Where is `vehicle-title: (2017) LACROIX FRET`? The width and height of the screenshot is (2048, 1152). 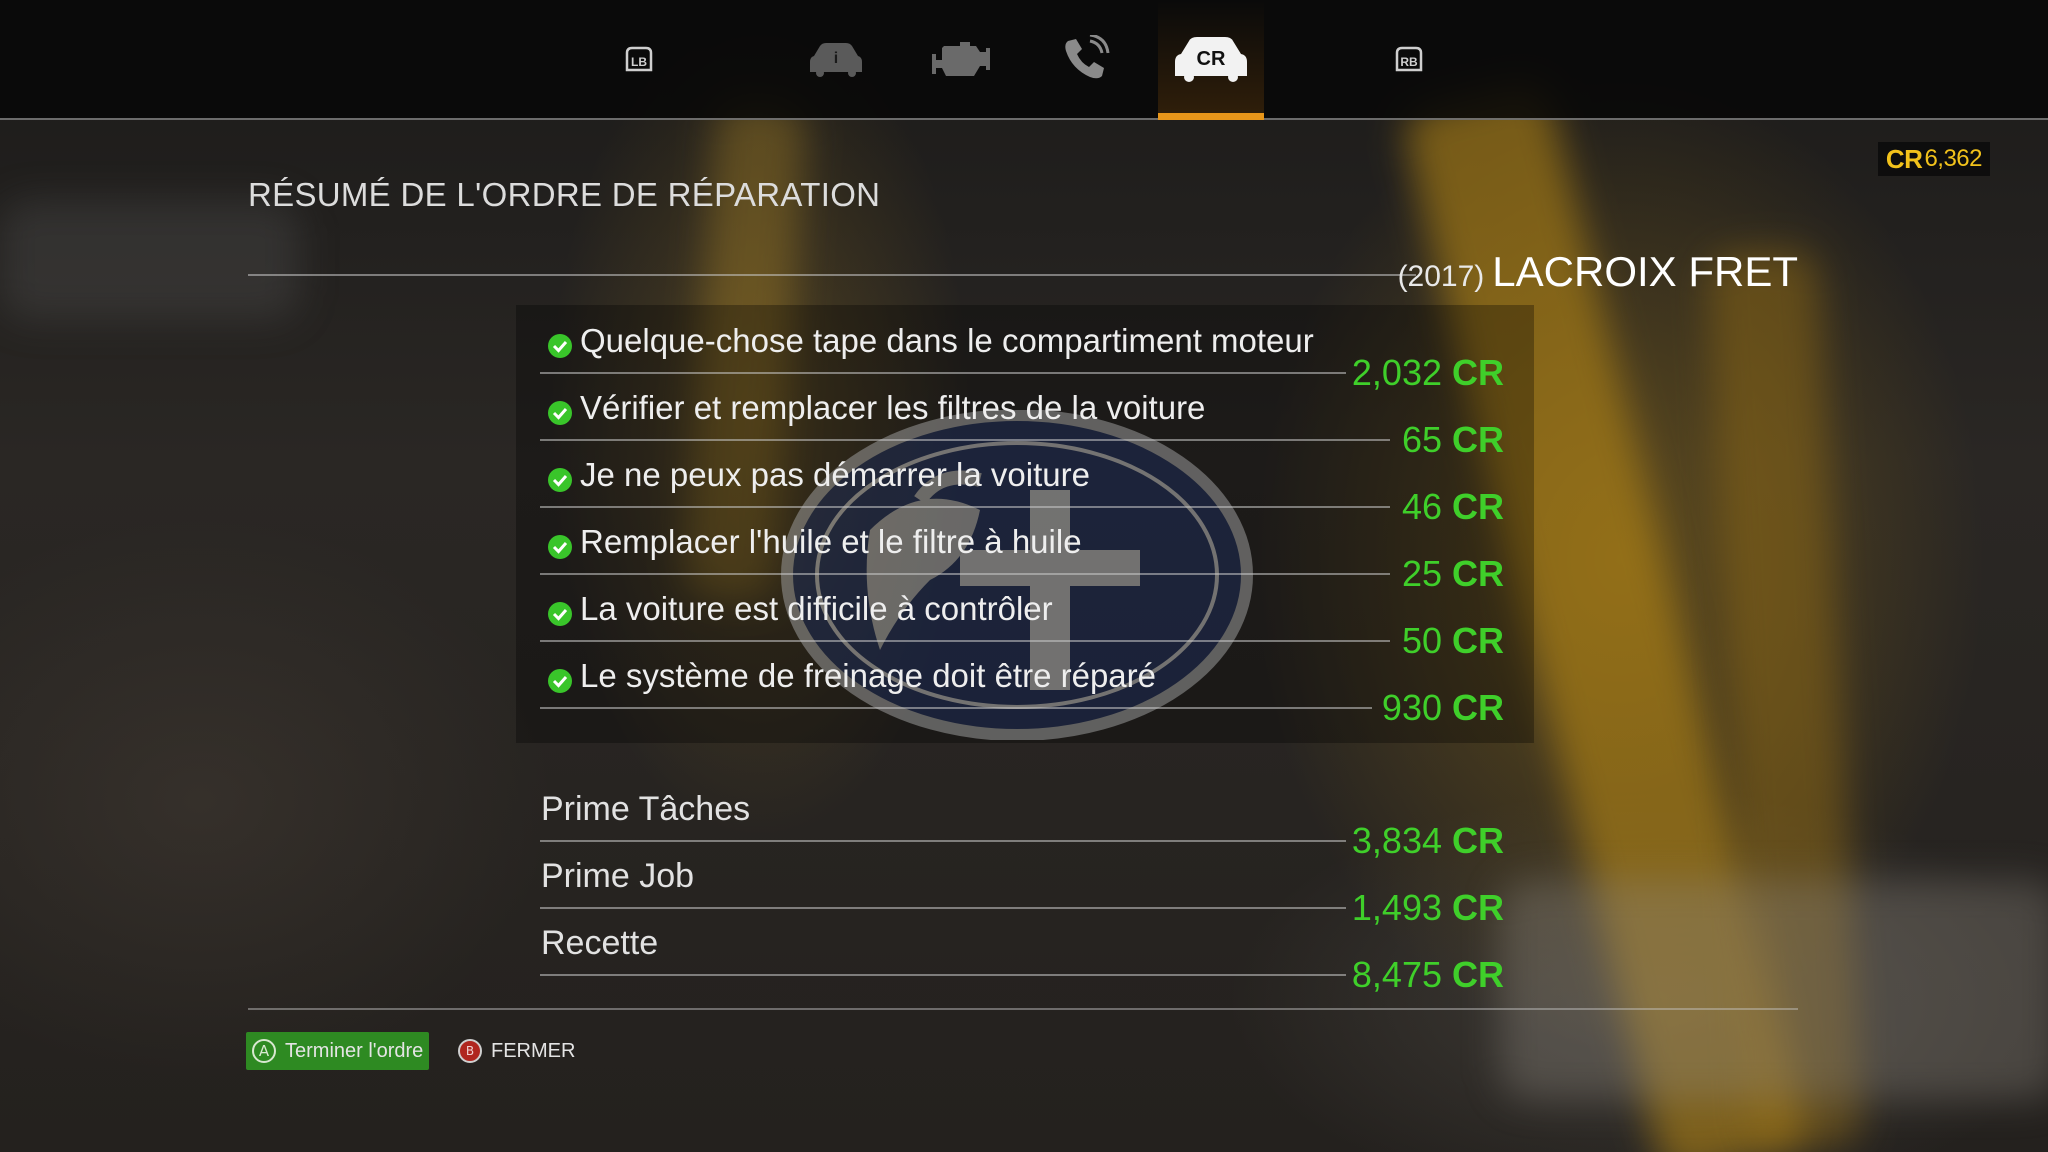
vehicle-title: (2017) LACROIX FRET is located at coordinates (1598, 272).